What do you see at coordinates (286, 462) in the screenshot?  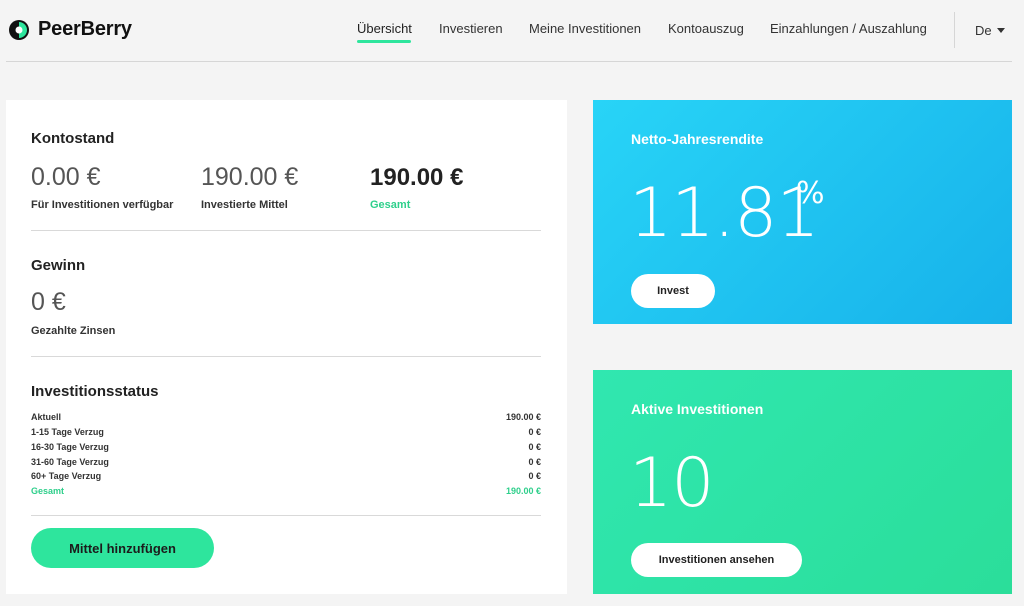 I see `status-row-late-31-60: 31-60 Tage Verzug 0 €` at bounding box center [286, 462].